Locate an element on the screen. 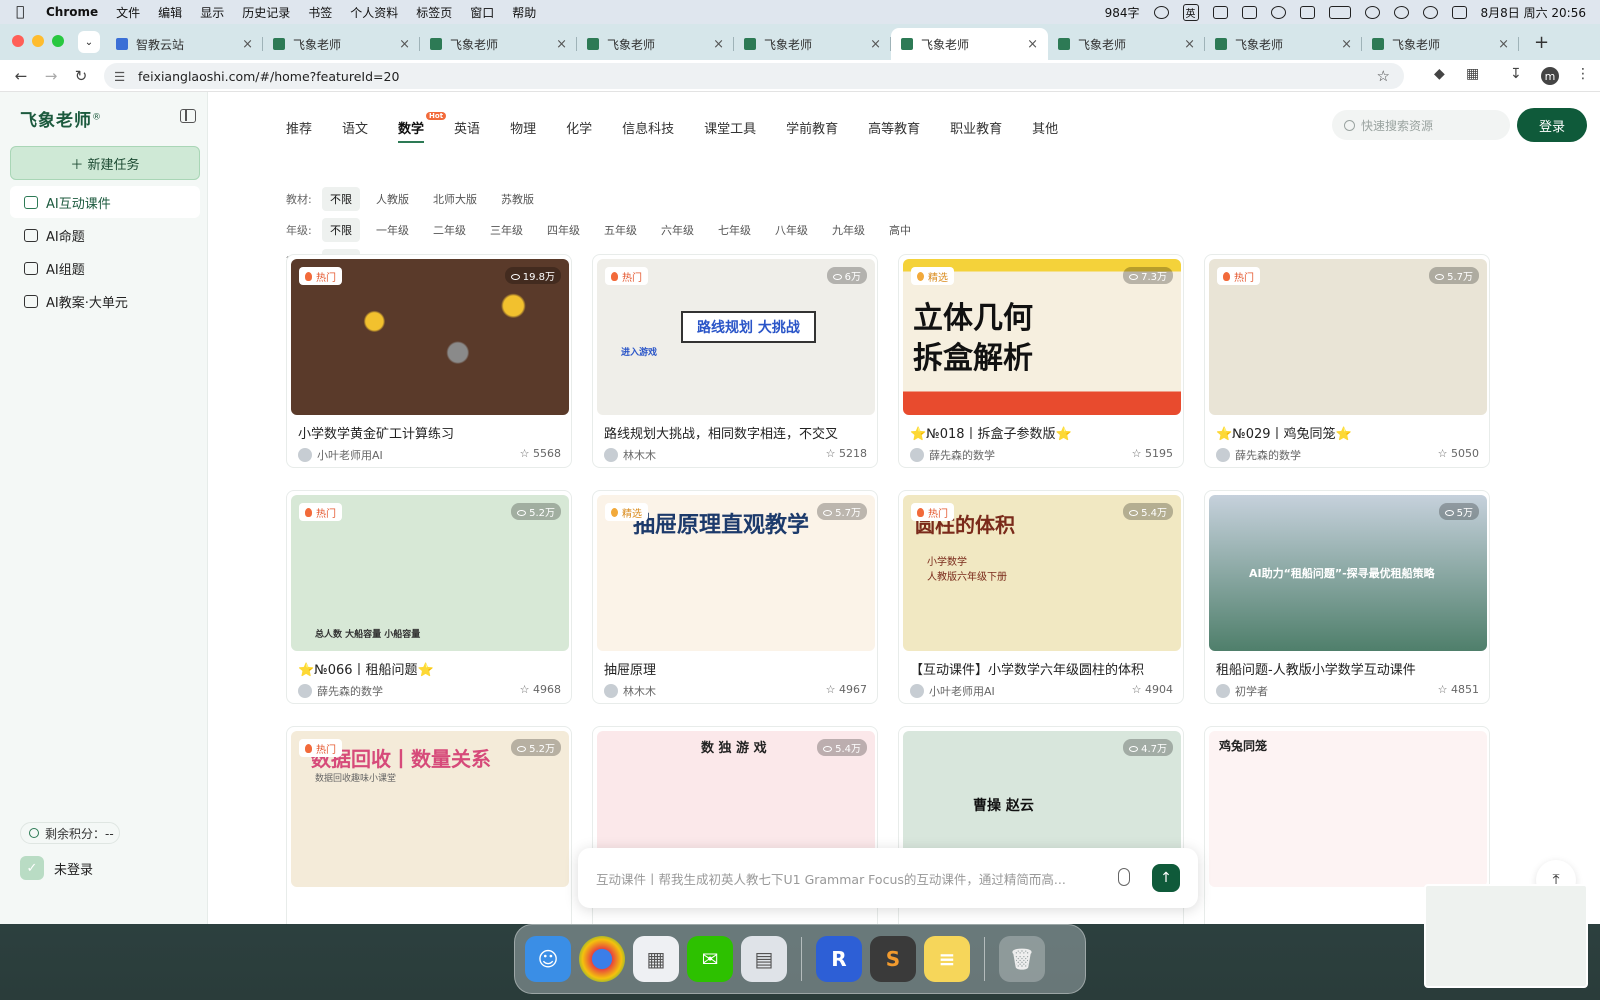  subject-tab: 职业教育 is located at coordinates (976, 127).